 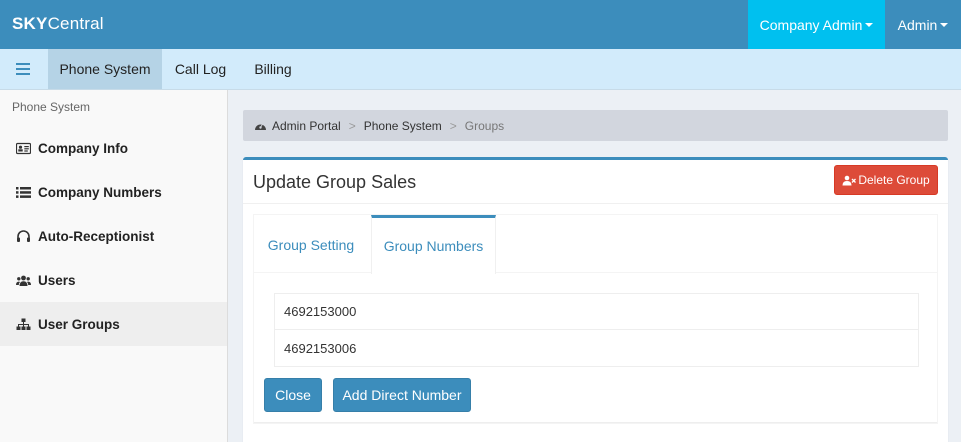 I want to click on sidebar-item-company-numbers: Company Numbers, so click(x=113, y=192).